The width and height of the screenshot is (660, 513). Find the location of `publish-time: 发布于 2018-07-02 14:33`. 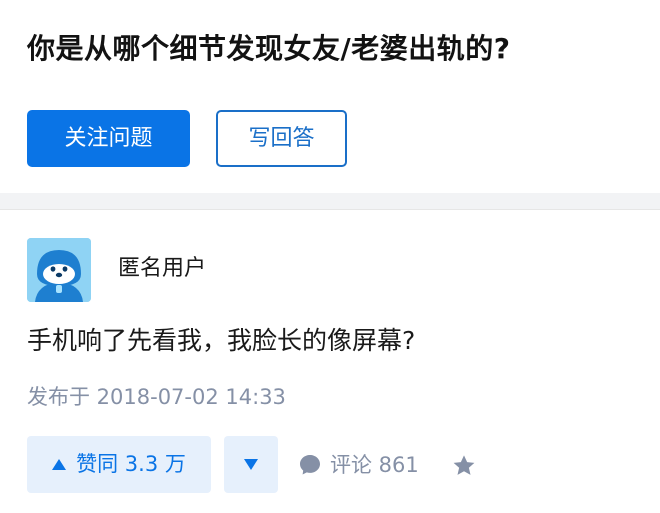

publish-time: 发布于 2018-07-02 14:33 is located at coordinates (156, 397).